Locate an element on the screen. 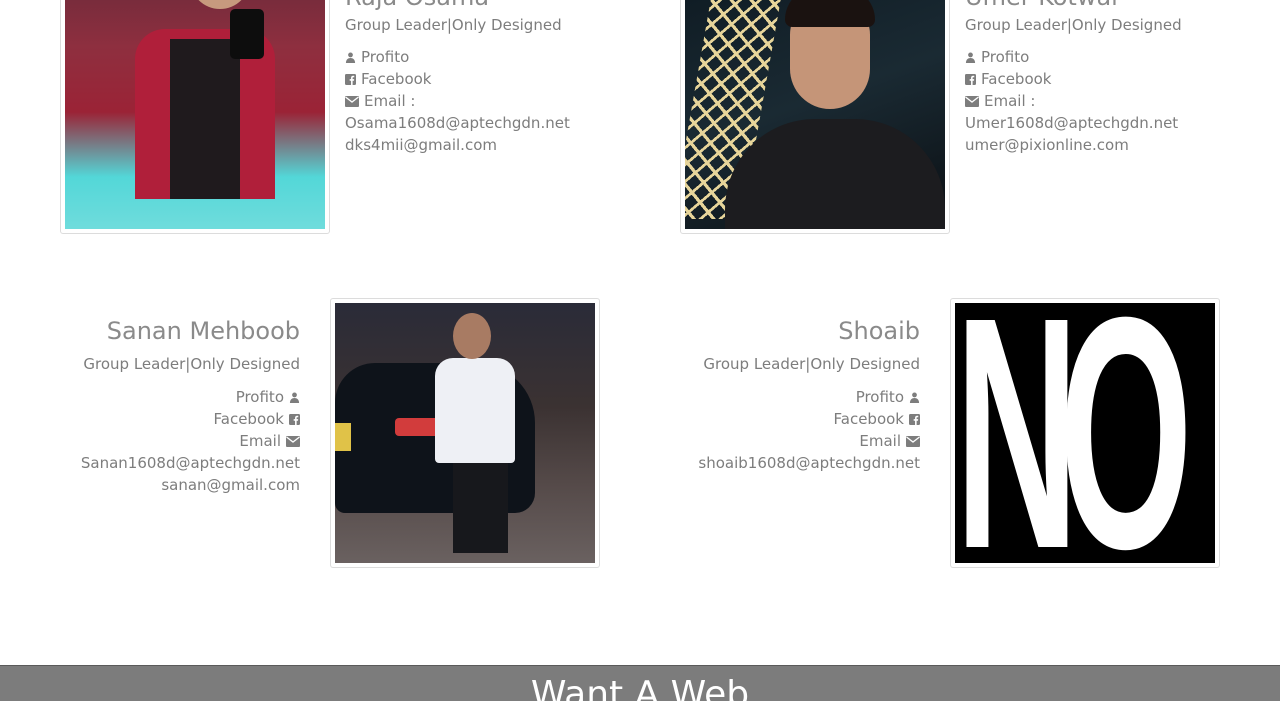  member-name: Sanan Mehboob is located at coordinates (203, 331).